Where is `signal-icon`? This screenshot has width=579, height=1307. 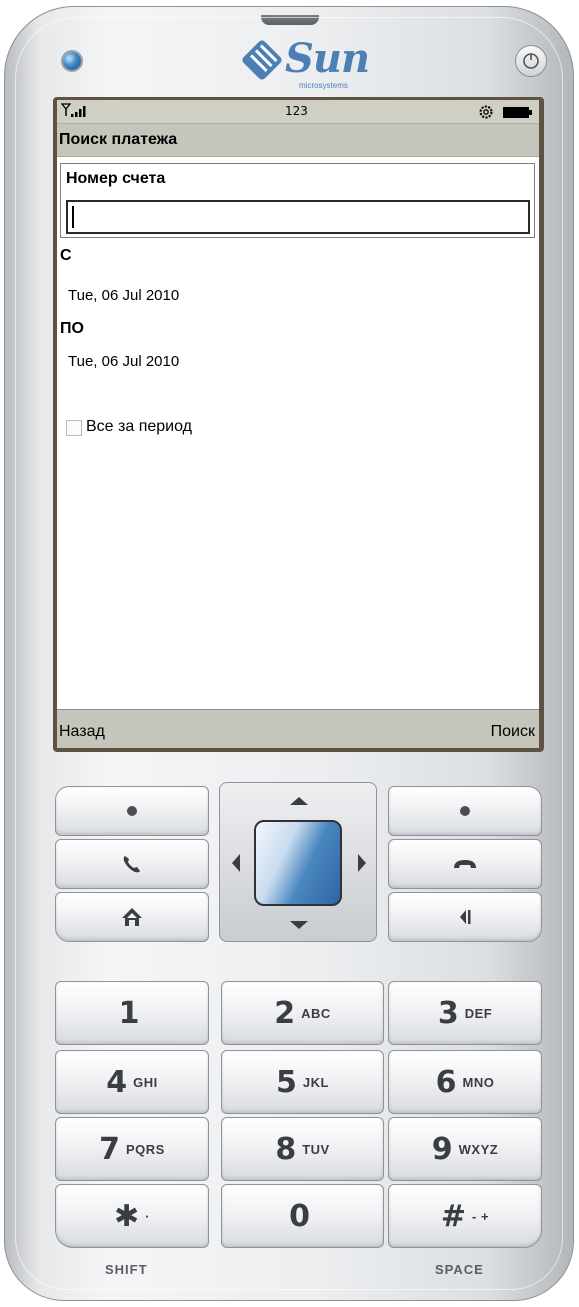 signal-icon is located at coordinates (73, 110).